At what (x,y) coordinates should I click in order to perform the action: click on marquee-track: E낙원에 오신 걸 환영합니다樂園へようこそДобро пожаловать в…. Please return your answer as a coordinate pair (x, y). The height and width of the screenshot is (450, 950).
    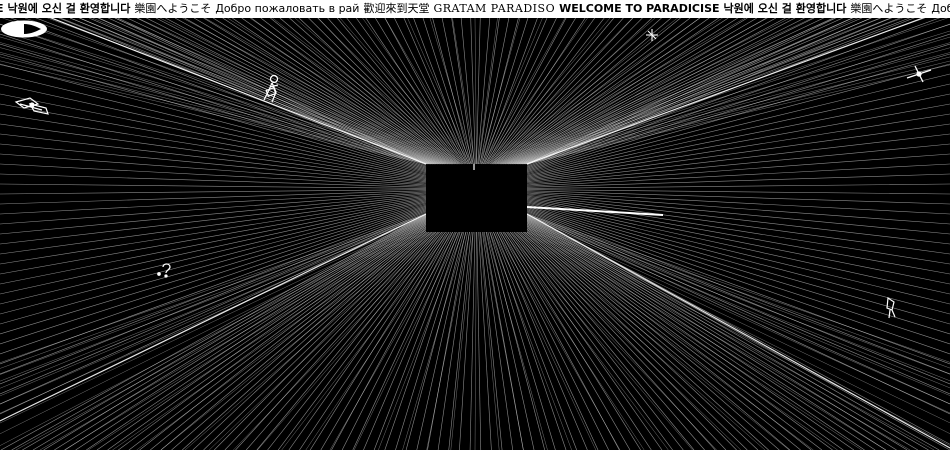
    Looking at the image, I should click on (475, 9).